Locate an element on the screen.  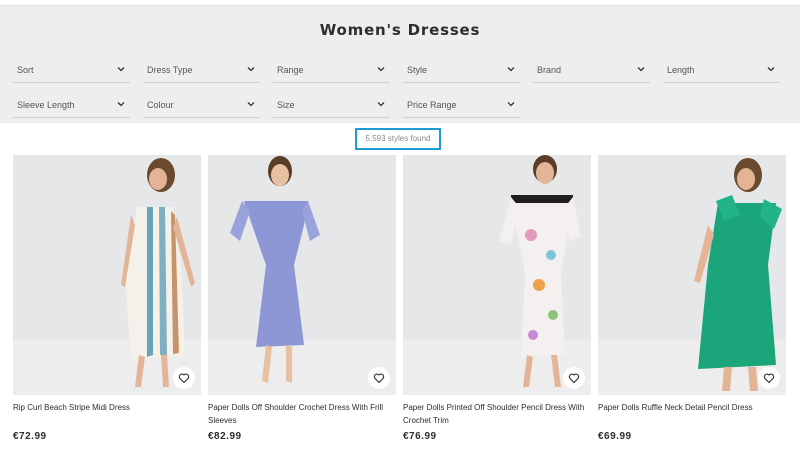
filter-length: Length is located at coordinates (721, 70).